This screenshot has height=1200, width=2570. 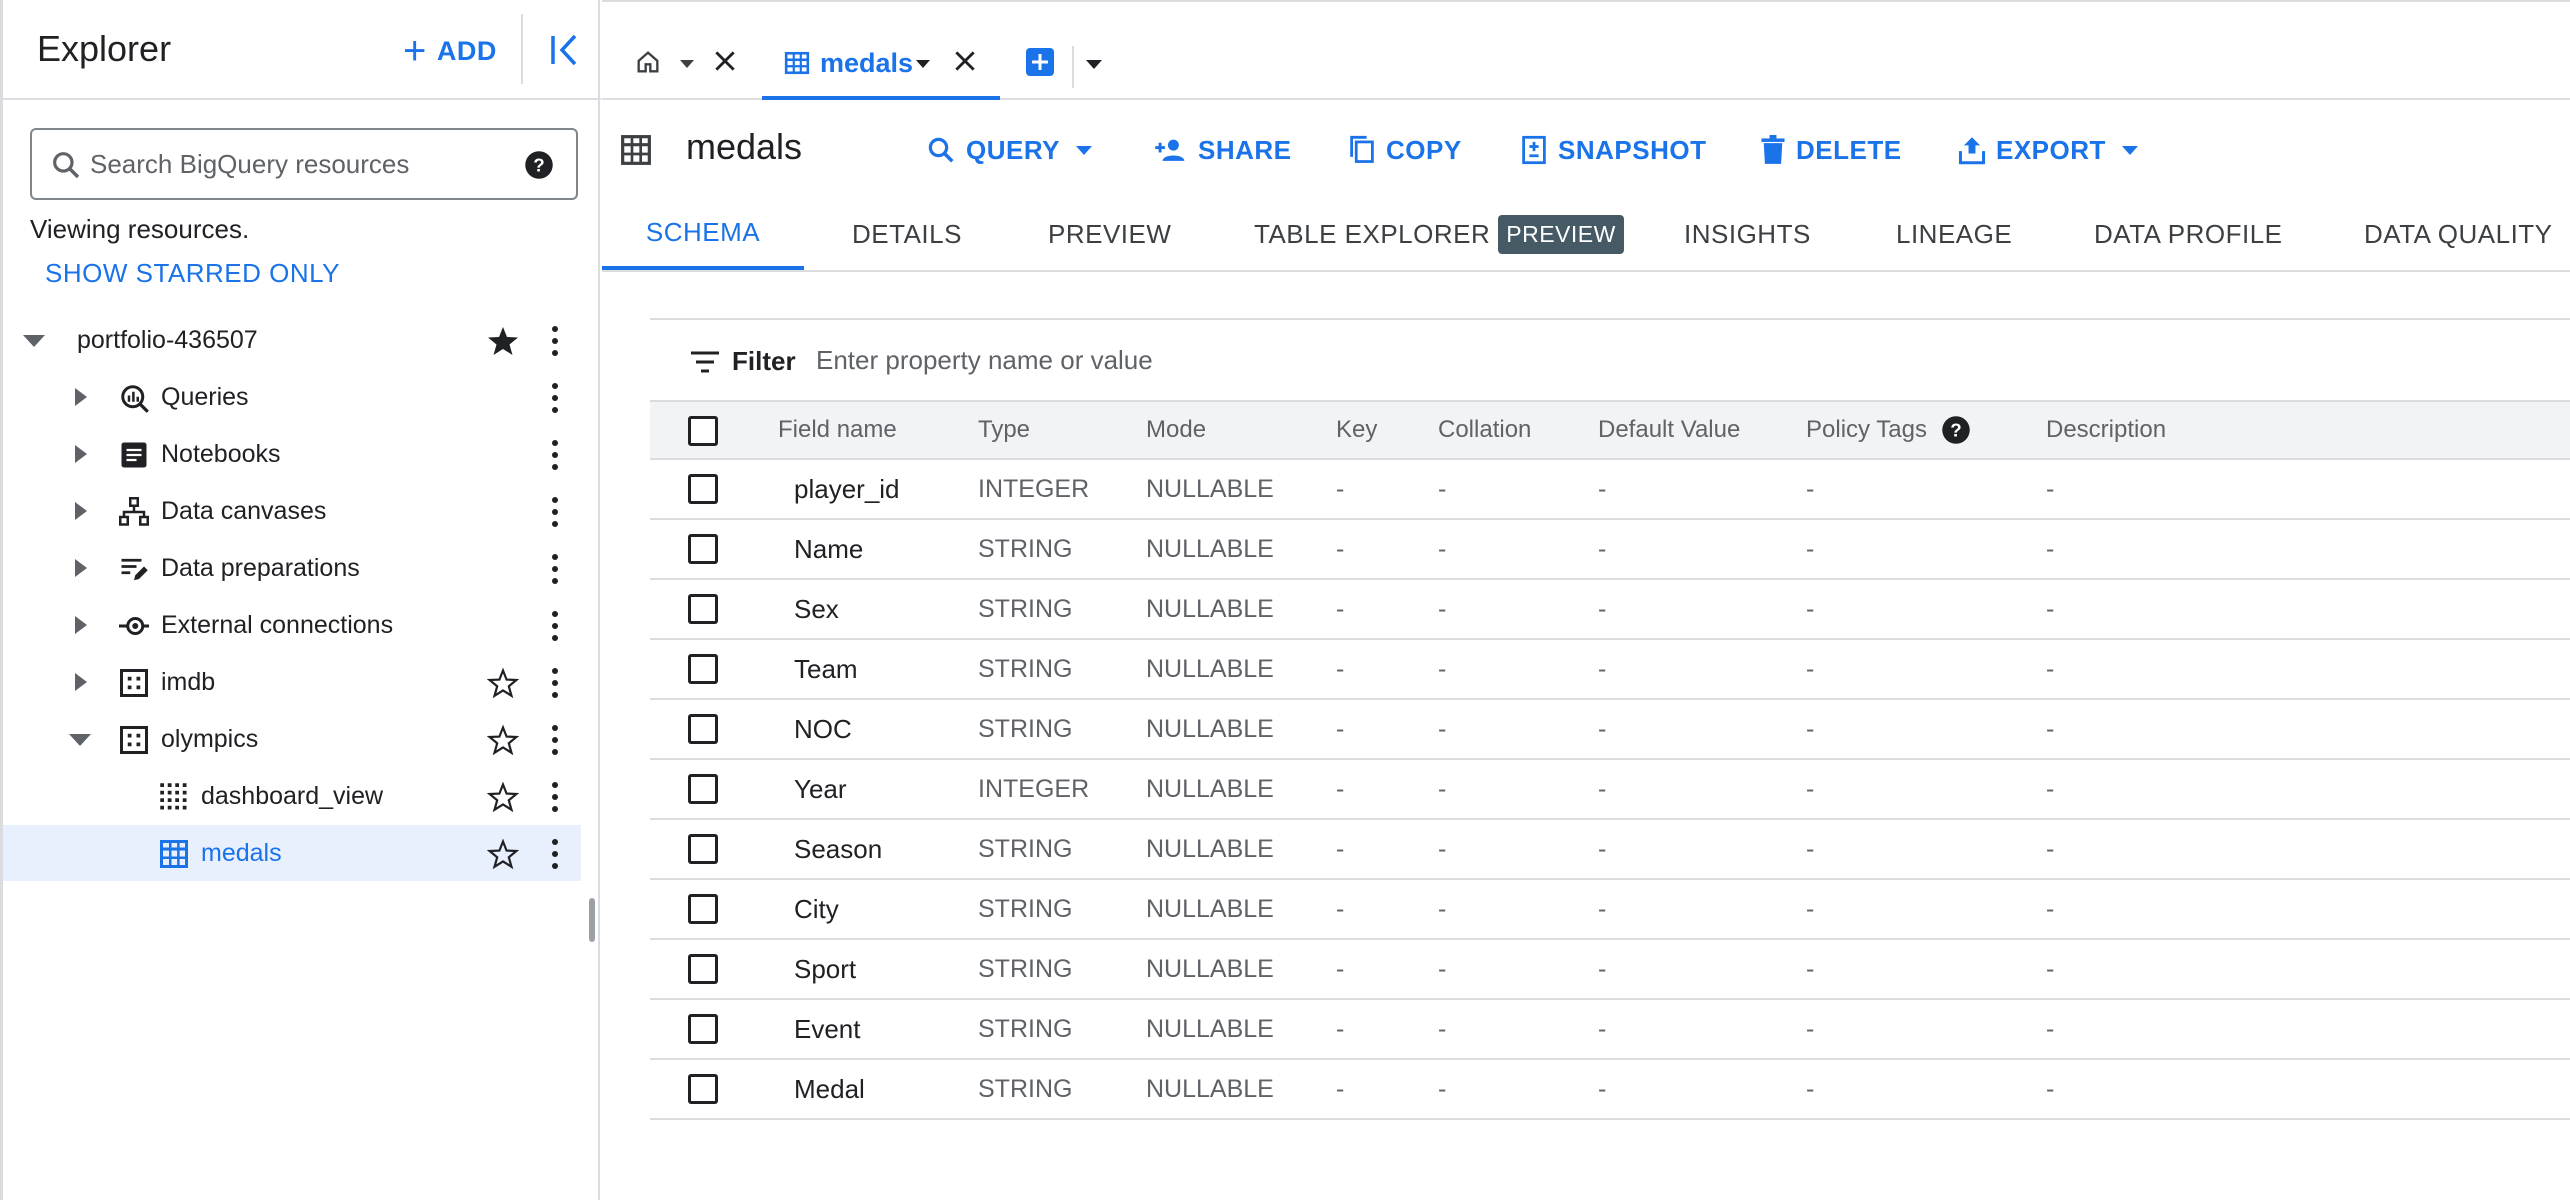 I want to click on new-tab-button, so click(x=1040, y=62).